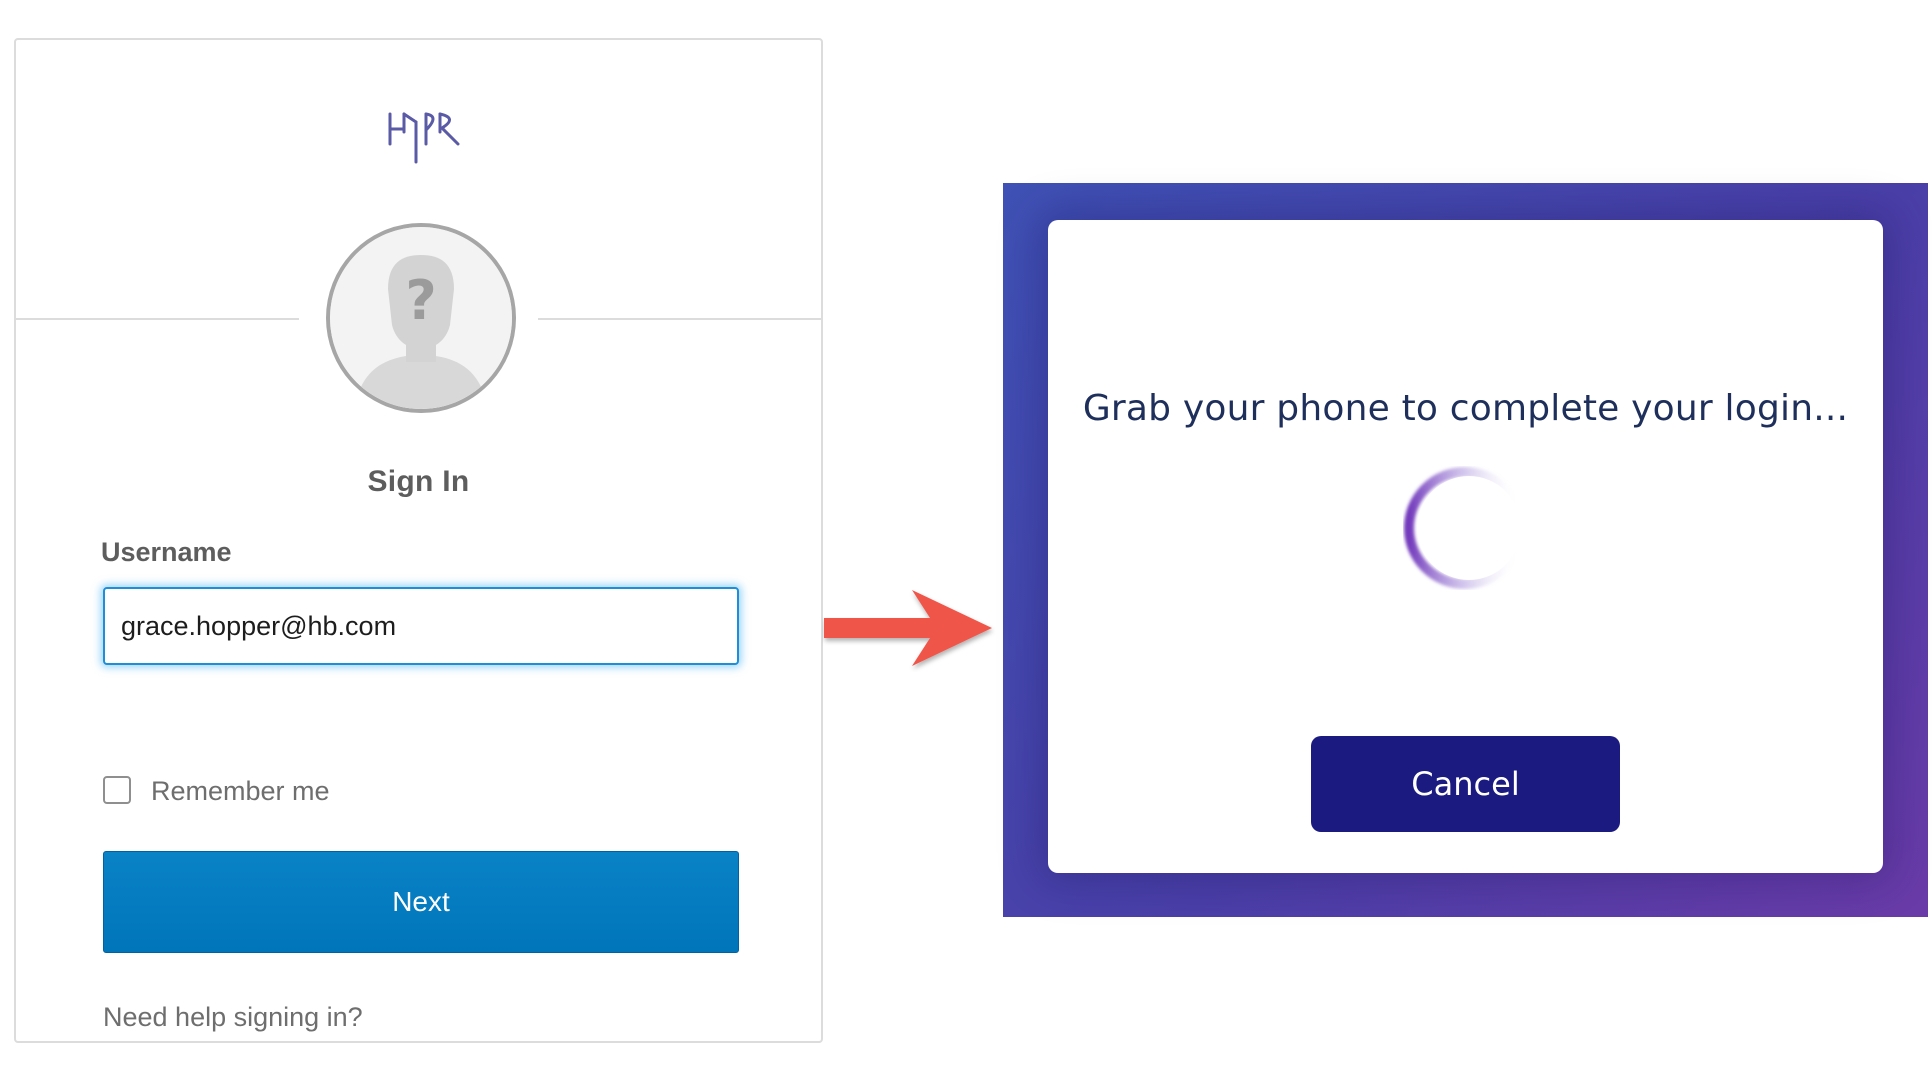 Image resolution: width=1932 pixels, height=1068 pixels. Describe the element at coordinates (157, 319) in the screenshot. I see `divider-left` at that location.